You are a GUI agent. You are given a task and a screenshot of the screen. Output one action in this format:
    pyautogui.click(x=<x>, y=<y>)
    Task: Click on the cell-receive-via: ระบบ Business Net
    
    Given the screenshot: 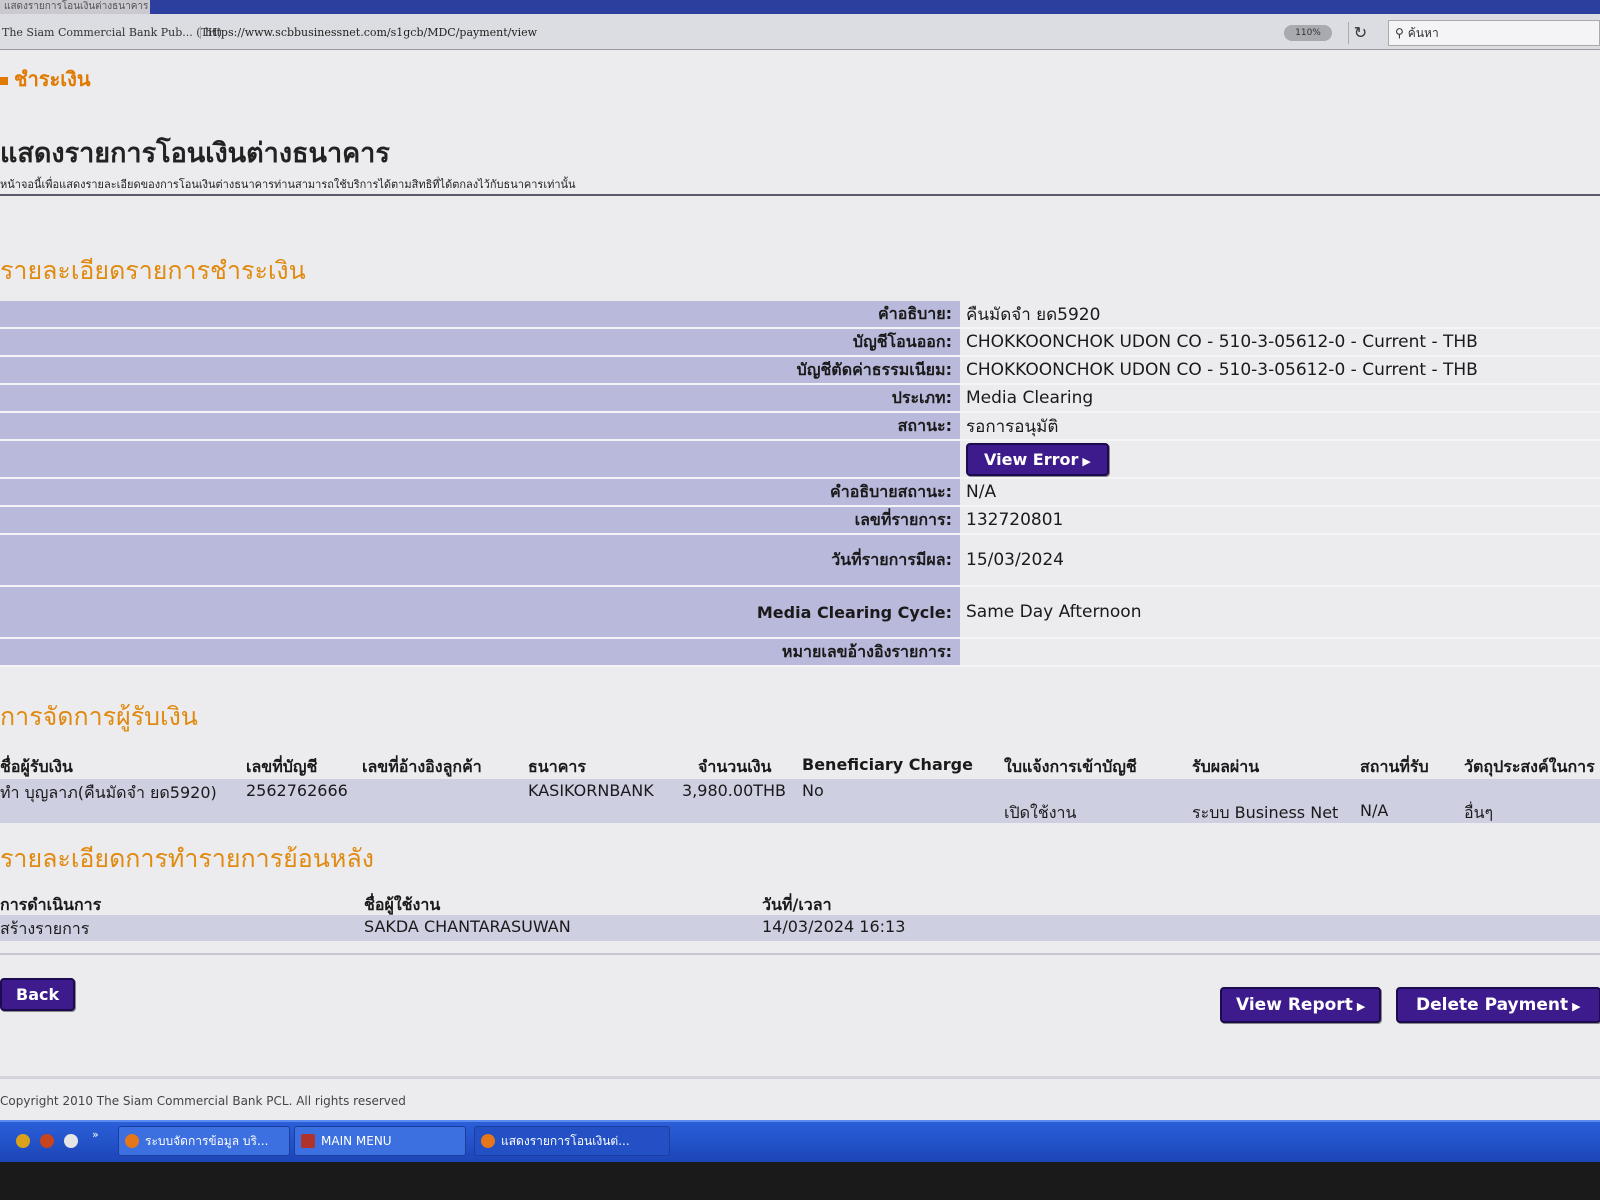 What is the action you would take?
    pyautogui.click(x=1265, y=812)
    